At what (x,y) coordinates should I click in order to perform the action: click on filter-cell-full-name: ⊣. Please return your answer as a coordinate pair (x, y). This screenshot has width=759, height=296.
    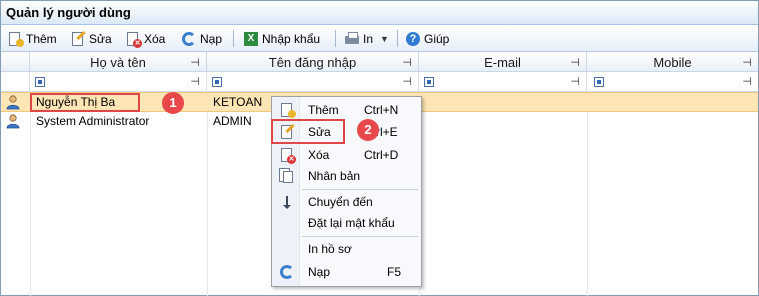
    Looking at the image, I should click on (118, 82).